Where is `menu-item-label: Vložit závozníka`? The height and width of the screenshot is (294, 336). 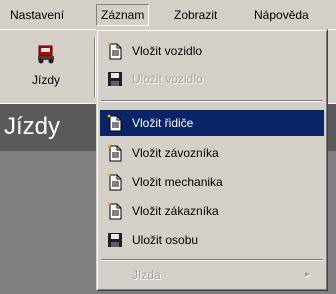
menu-item-label: Vložit závozníka is located at coordinates (175, 153).